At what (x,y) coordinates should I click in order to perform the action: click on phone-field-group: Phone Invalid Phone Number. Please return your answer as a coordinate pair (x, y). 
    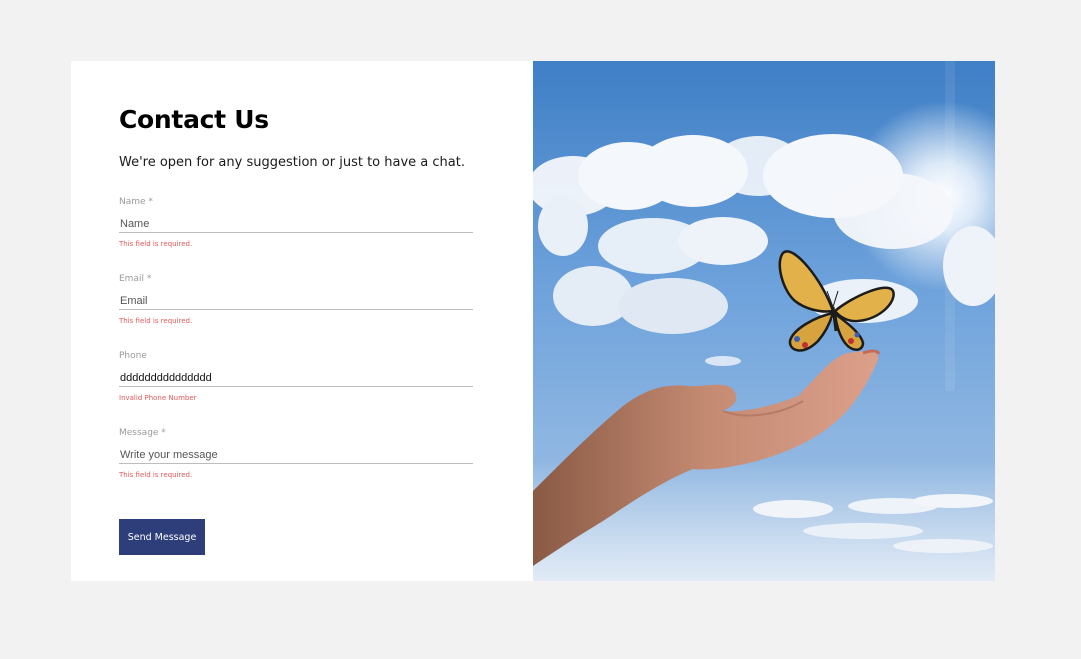
    Looking at the image, I should click on (296, 376).